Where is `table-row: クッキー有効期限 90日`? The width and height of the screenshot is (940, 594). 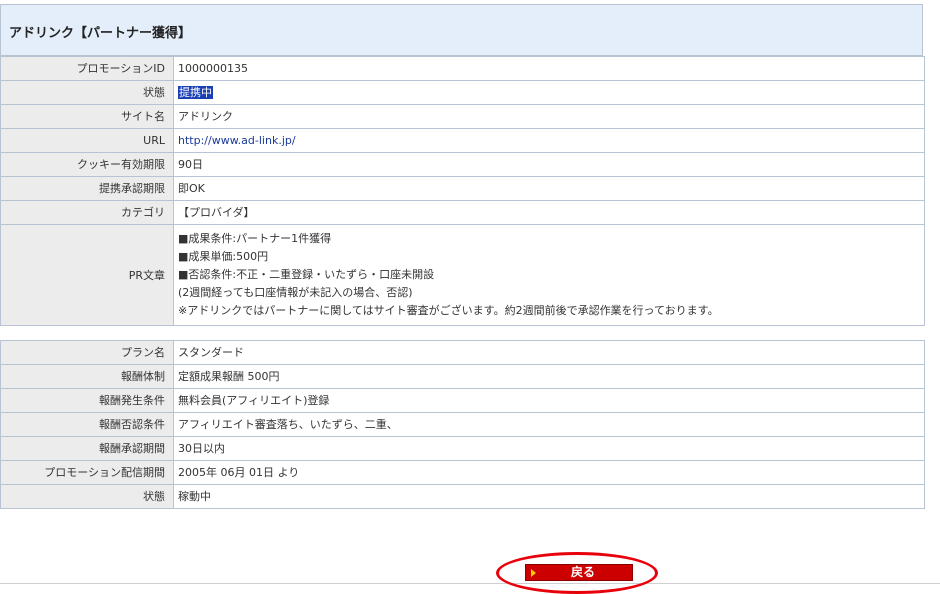 table-row: クッキー有効期限 90日 is located at coordinates (462, 164).